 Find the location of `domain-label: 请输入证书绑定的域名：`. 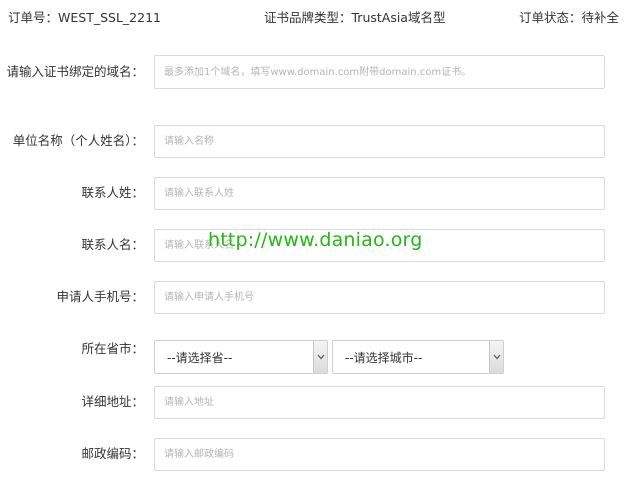

domain-label: 请输入证书绑定的域名： is located at coordinates (75, 71).